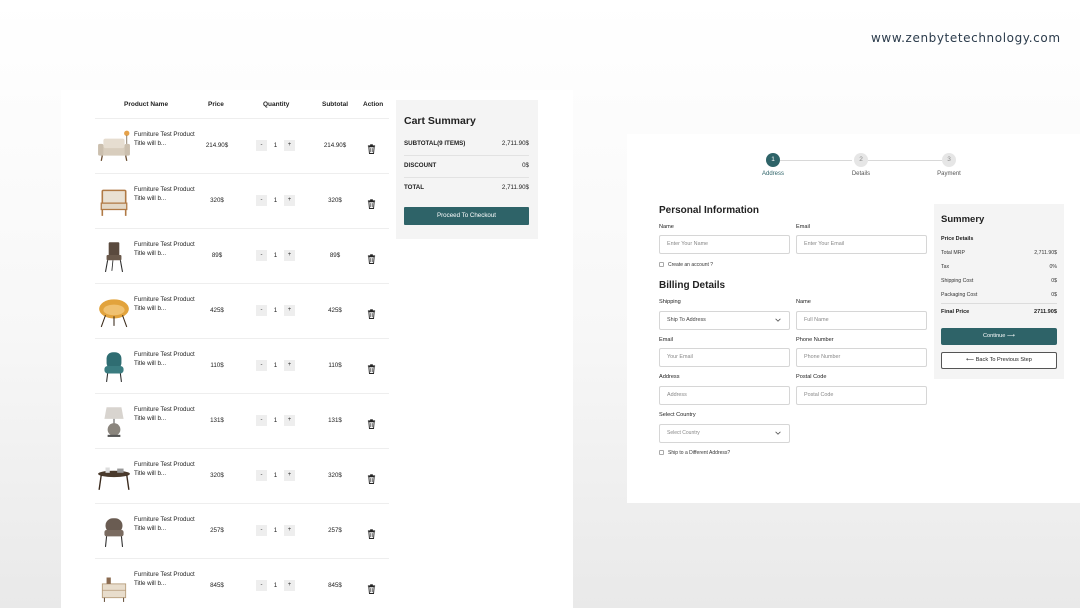 The image size is (1080, 608). Describe the element at coordinates (966, 38) in the screenshot. I see `brand-url: www.zenbytetechnology.com` at that location.